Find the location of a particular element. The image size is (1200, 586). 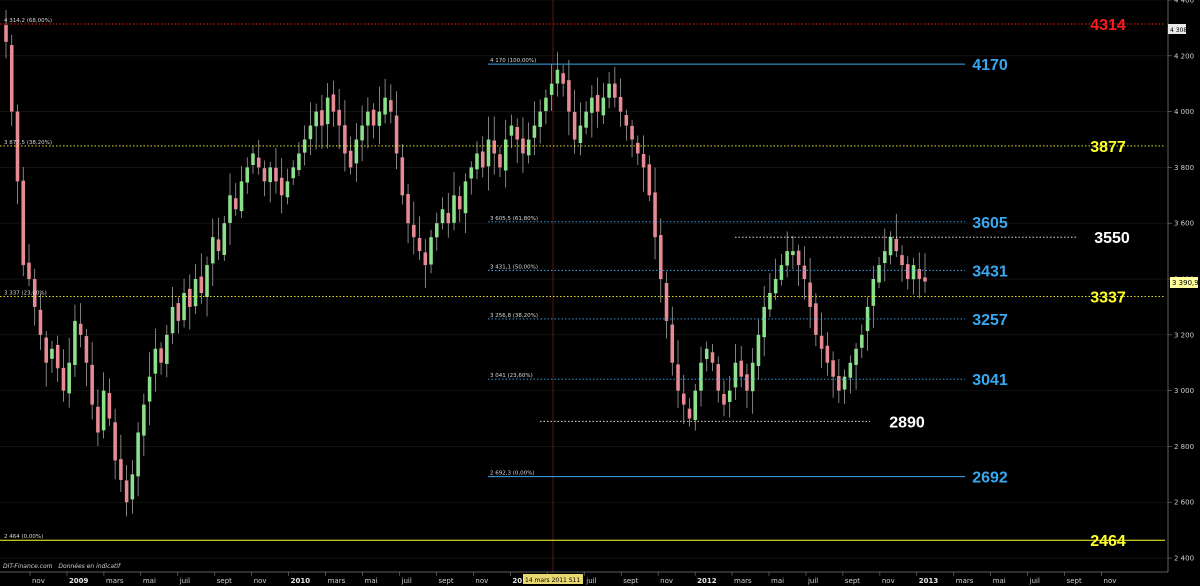

level-label: 3337 is located at coordinates (1108, 298).